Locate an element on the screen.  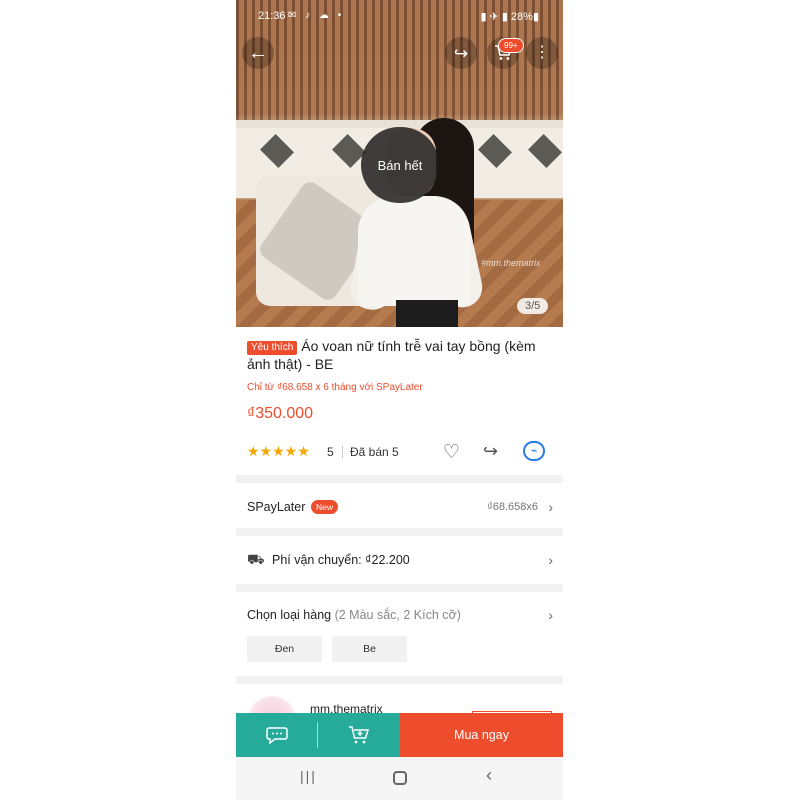
shipping-row: ⛟ Phí vận chuyển: ₫22.200 › is located at coordinates (399, 560).